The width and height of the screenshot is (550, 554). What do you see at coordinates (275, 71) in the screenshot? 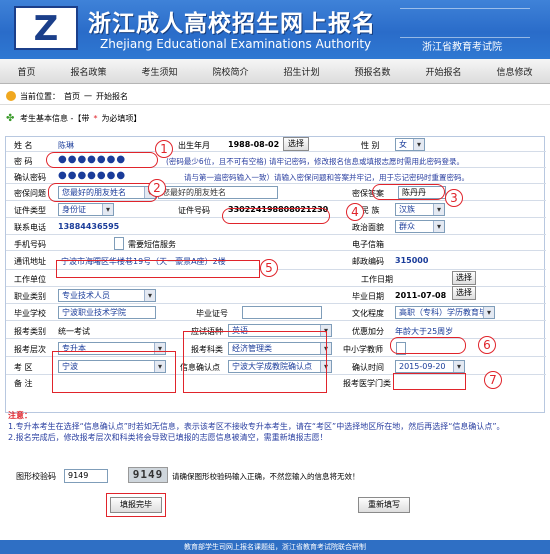
I see `main-nav: 首页 报名政策 考生须知 院校简介 招生计划 预报名数 开始报名 信息修改` at bounding box center [275, 71].